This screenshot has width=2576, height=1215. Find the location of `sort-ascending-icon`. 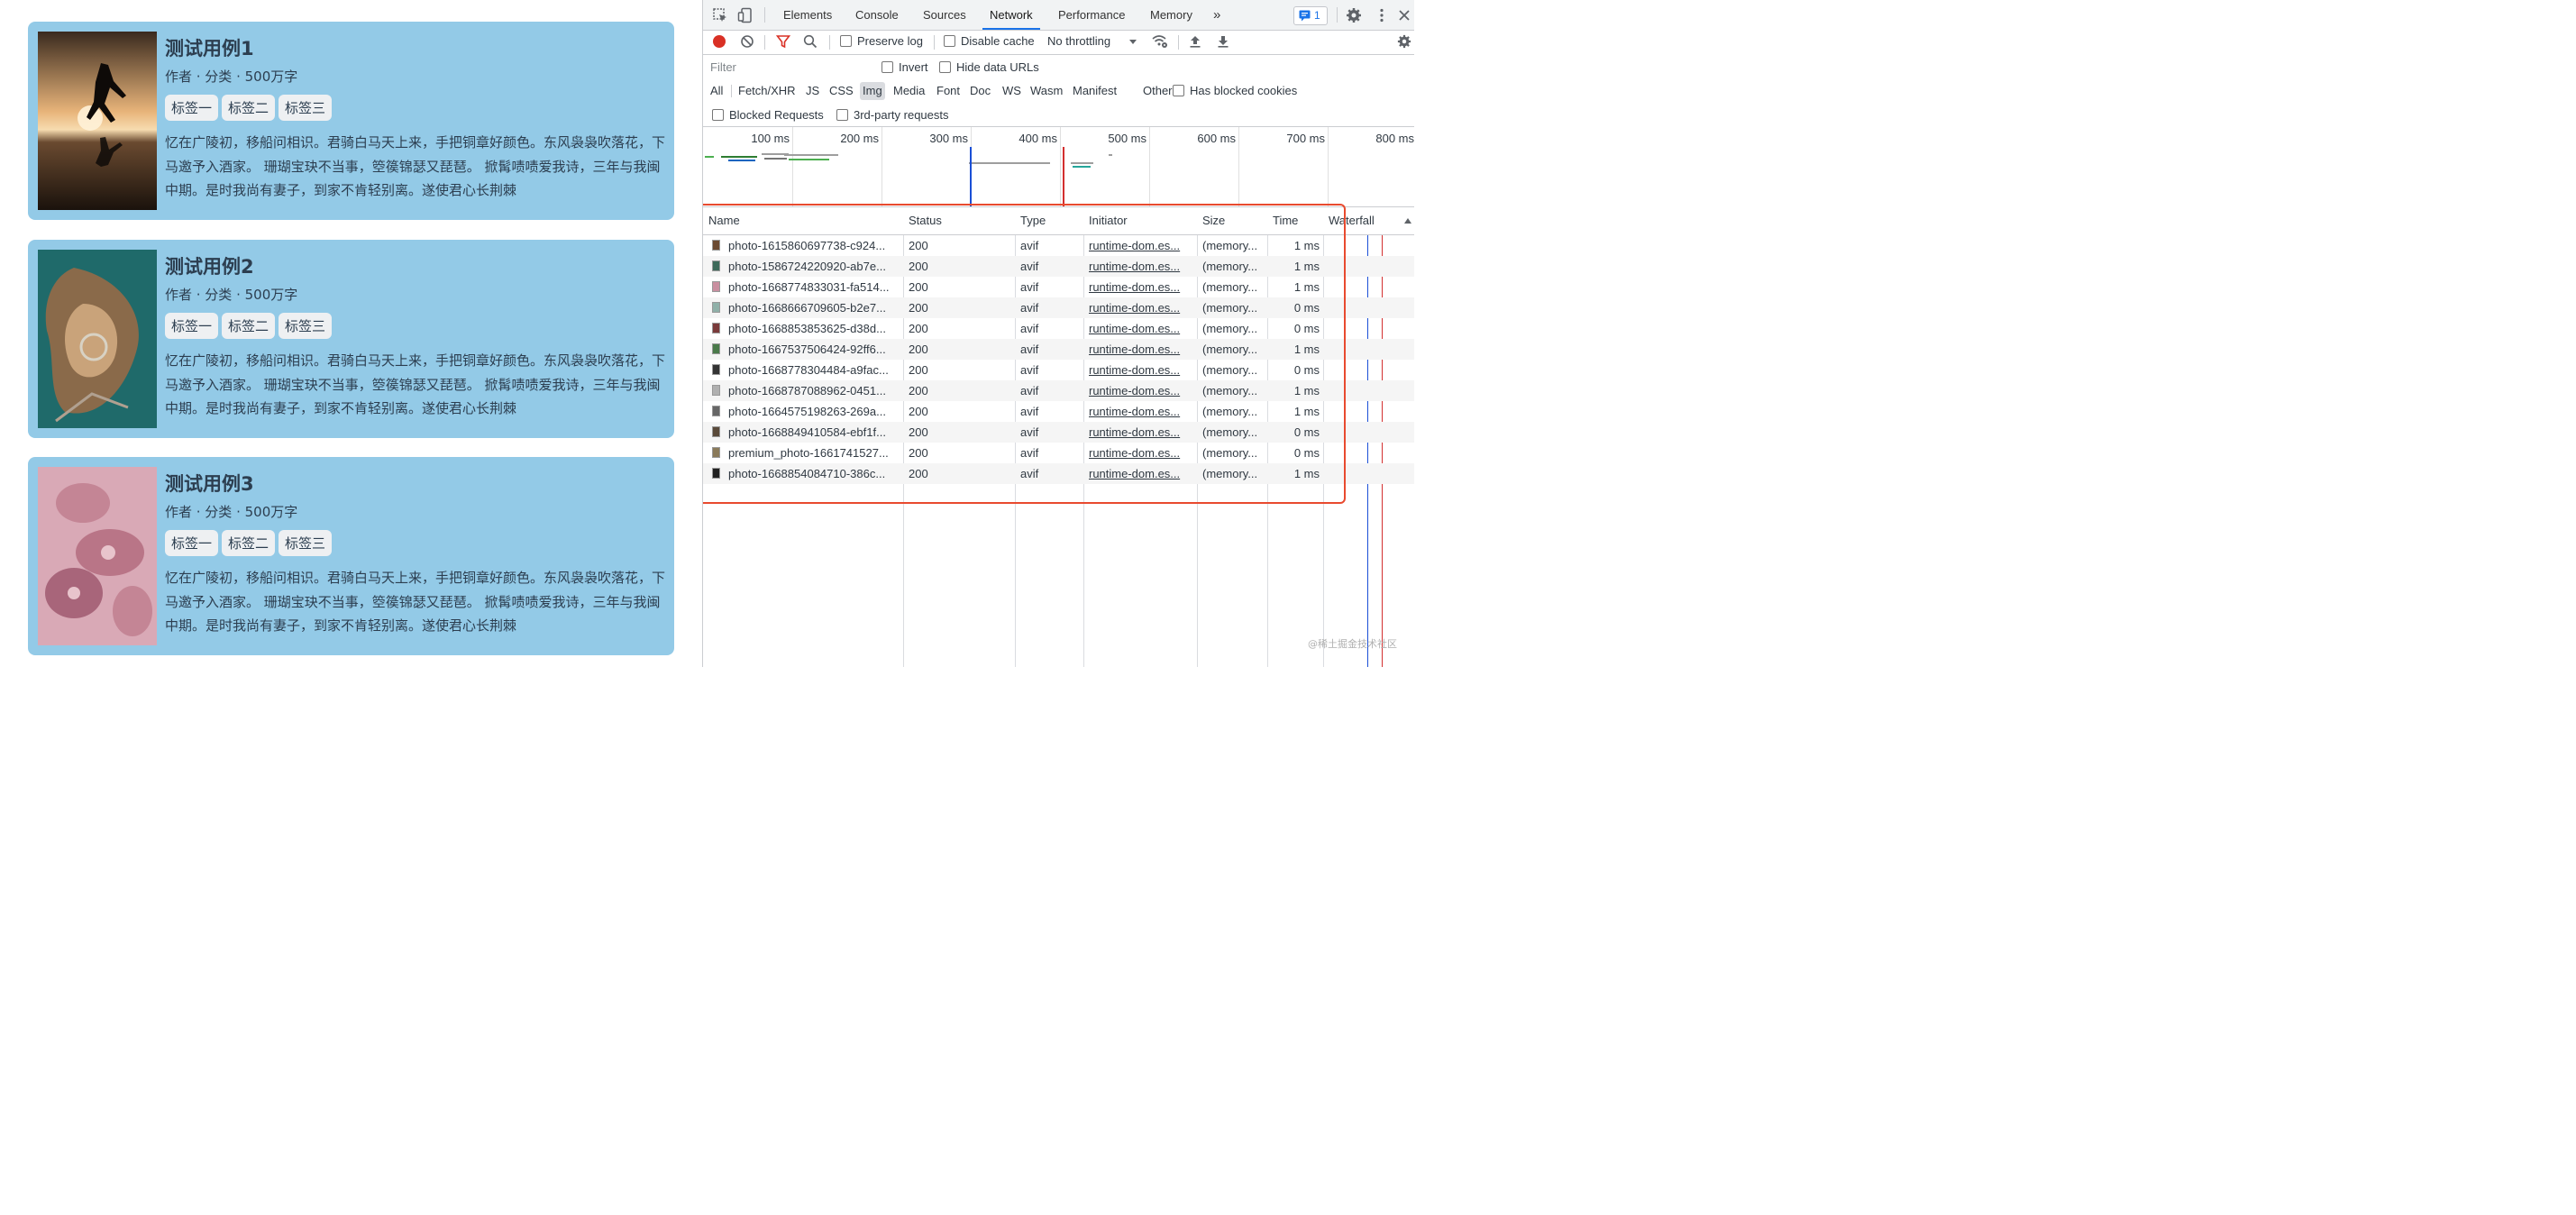

sort-ascending-icon is located at coordinates (1407, 220).